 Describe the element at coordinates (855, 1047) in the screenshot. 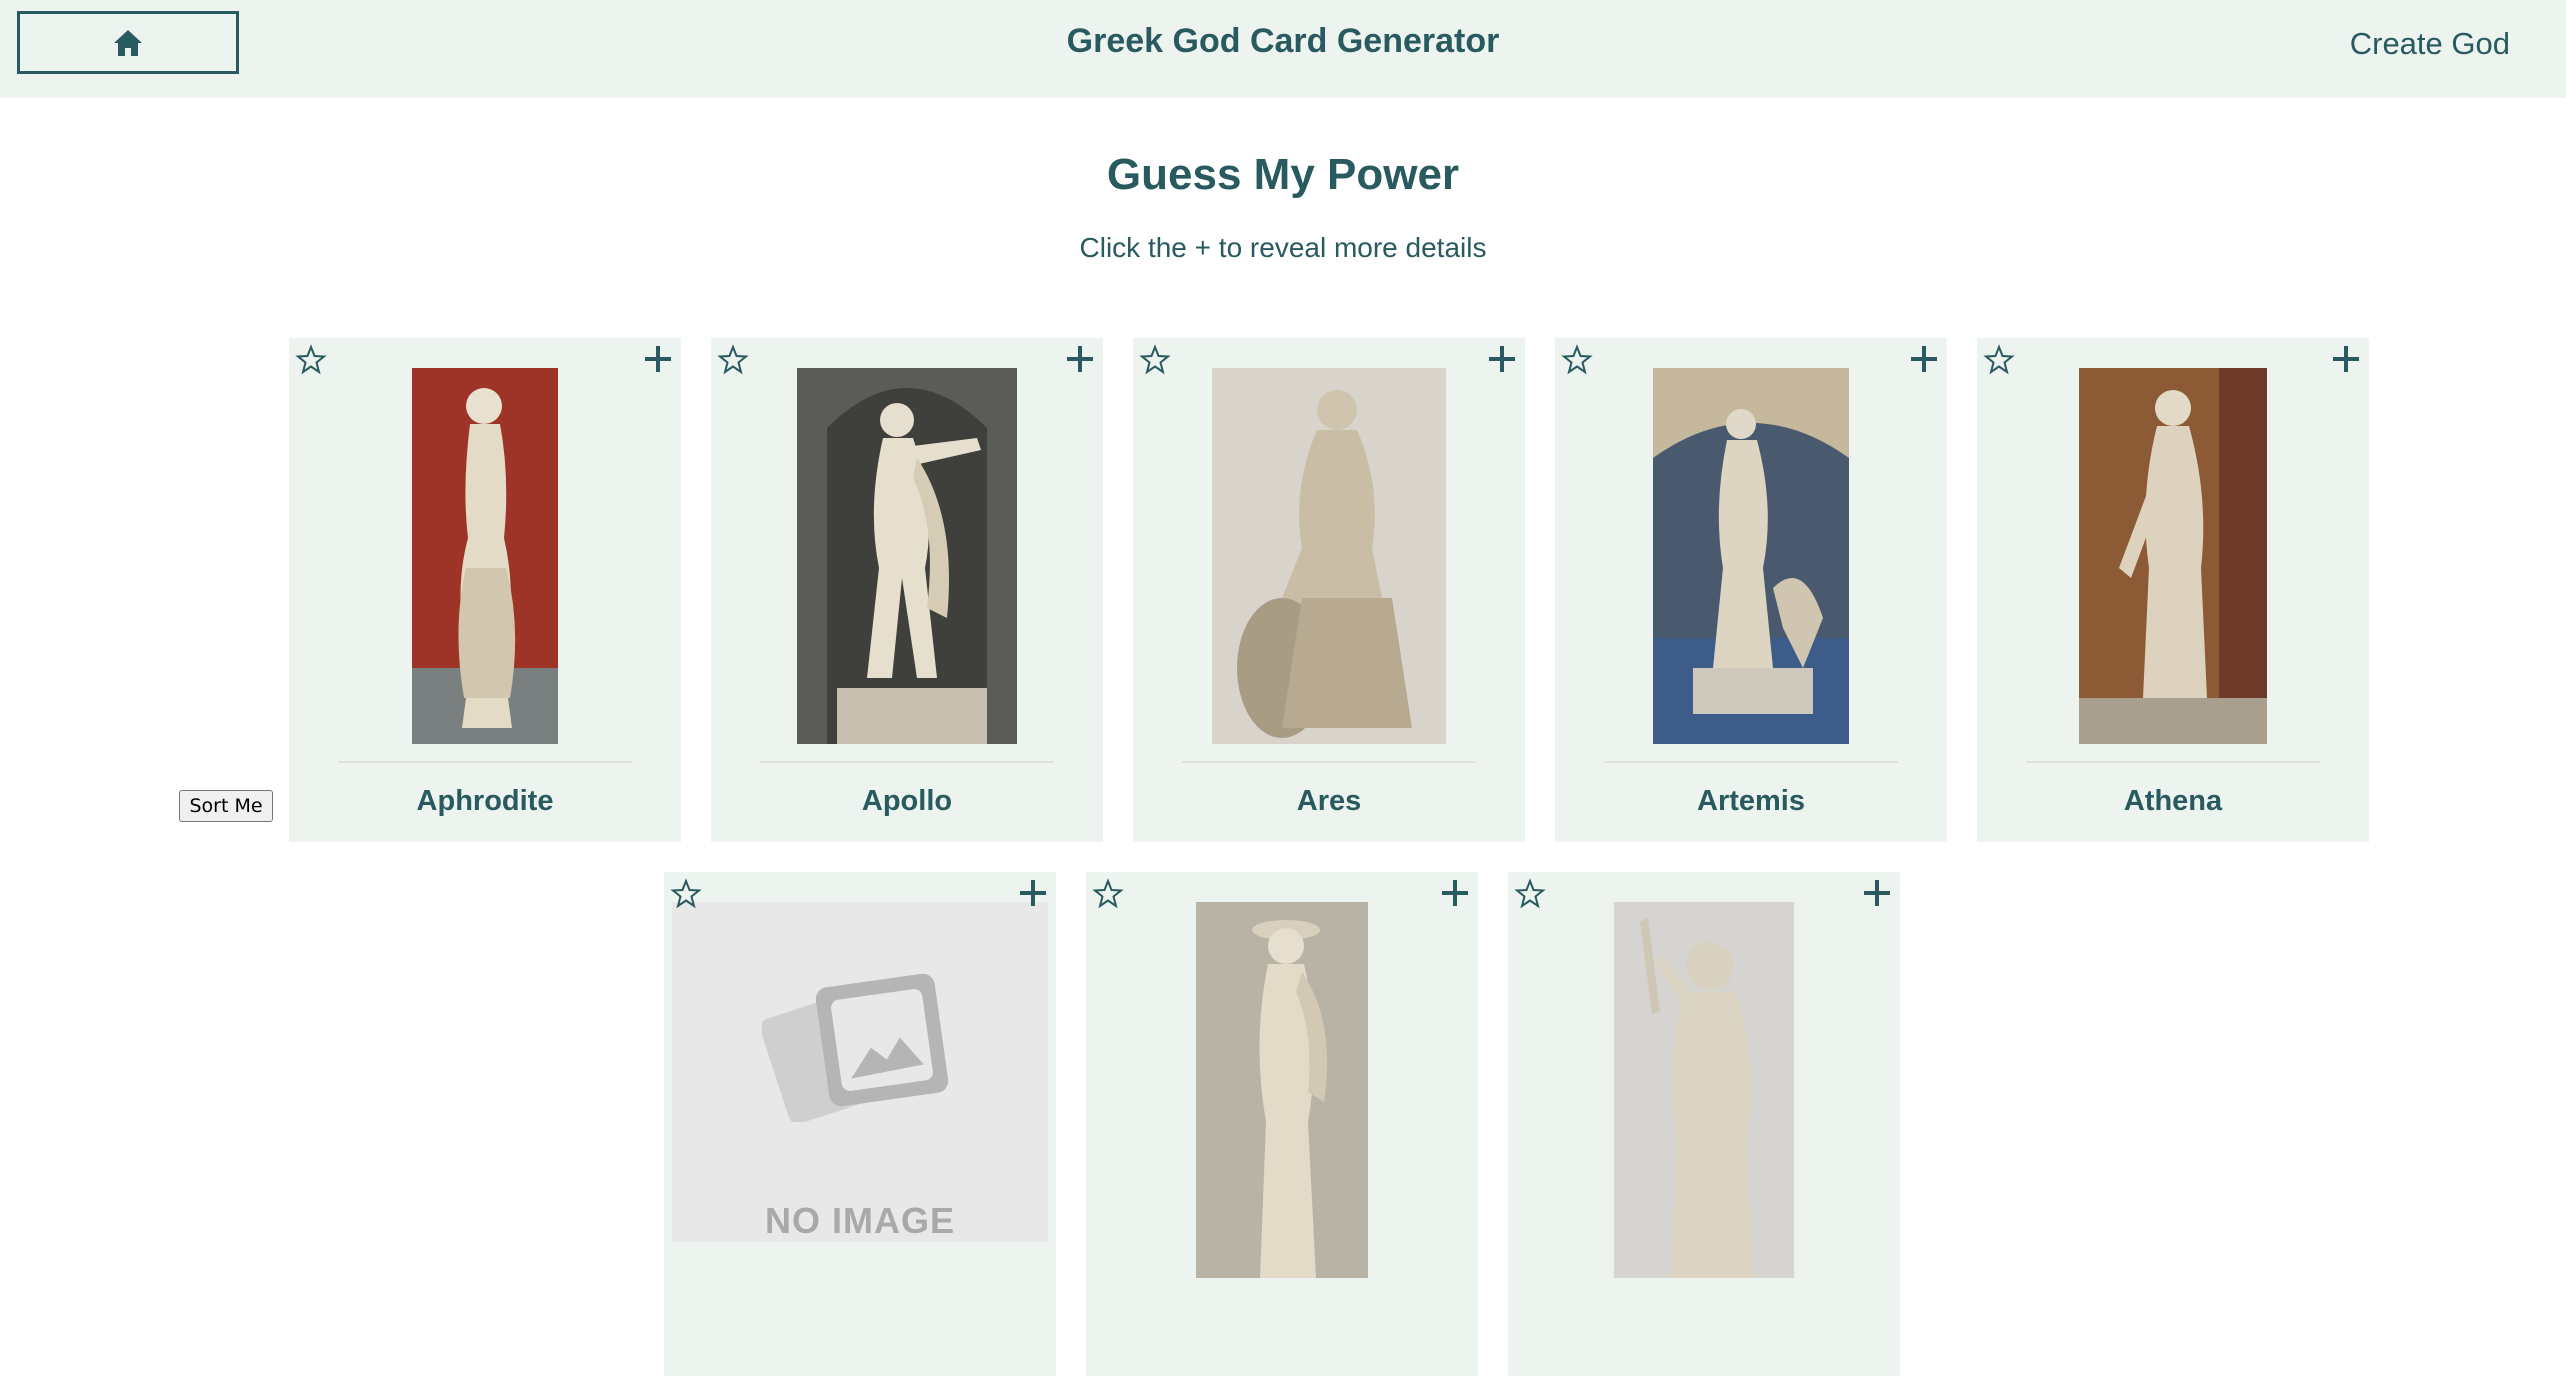

I see `image-placeholder-icon` at that location.